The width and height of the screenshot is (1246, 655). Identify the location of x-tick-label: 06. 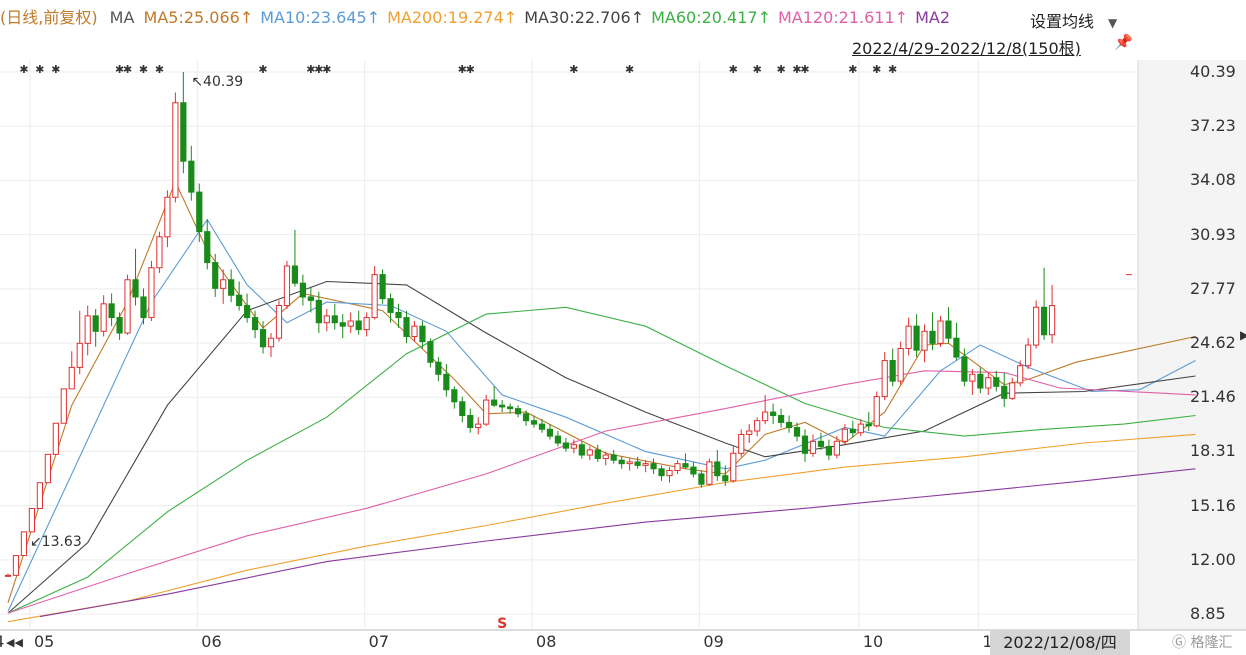
(211, 641).